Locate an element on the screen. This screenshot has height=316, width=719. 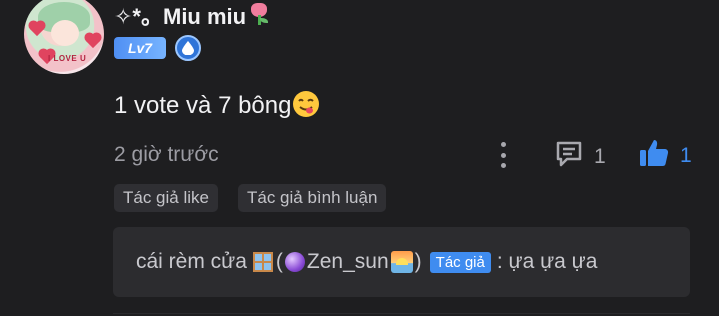
reply-prefix: cái rèm cửa is located at coordinates (191, 261).